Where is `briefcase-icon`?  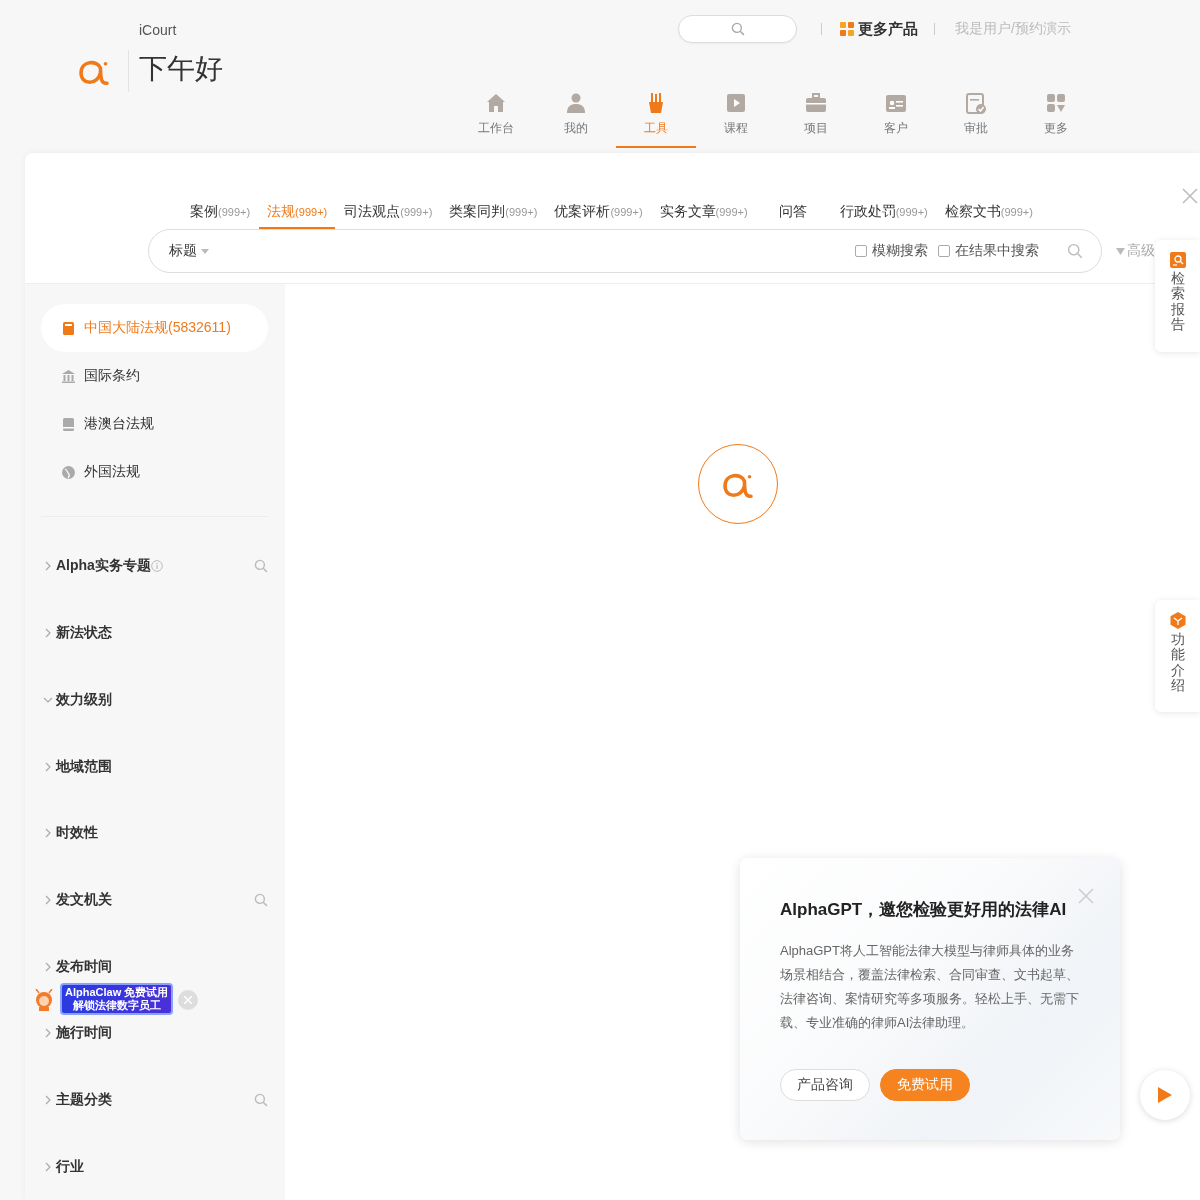 briefcase-icon is located at coordinates (816, 103).